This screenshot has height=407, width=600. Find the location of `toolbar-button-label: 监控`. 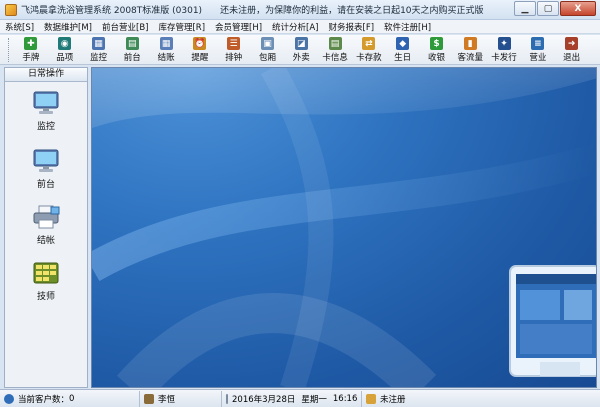

toolbar-button-label: 监控 is located at coordinates (98, 58).